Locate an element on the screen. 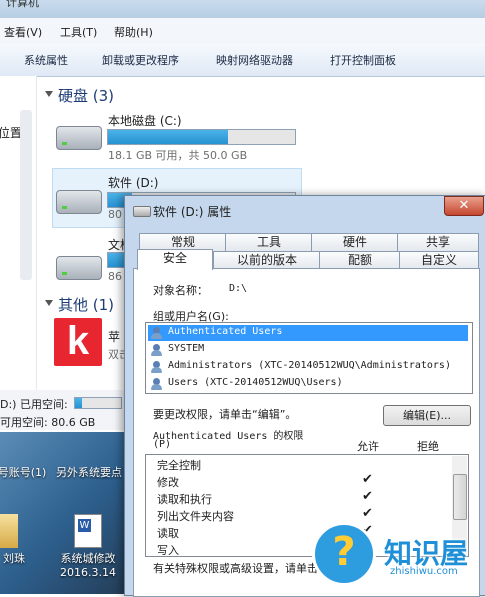 The width and height of the screenshot is (485, 597). nav-scrollbar is located at coordinates (26, 195).